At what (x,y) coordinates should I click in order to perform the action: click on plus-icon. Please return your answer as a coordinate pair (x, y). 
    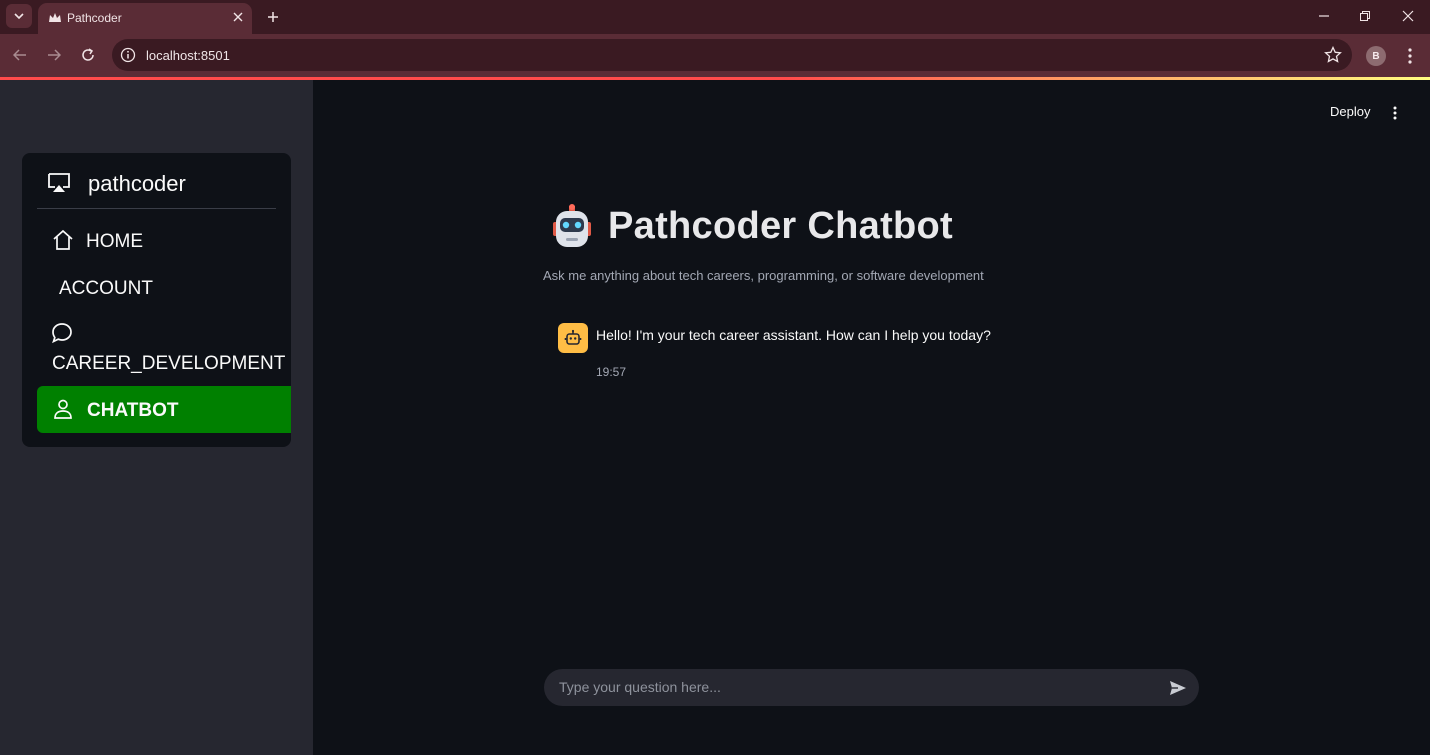
    Looking at the image, I should click on (273, 17).